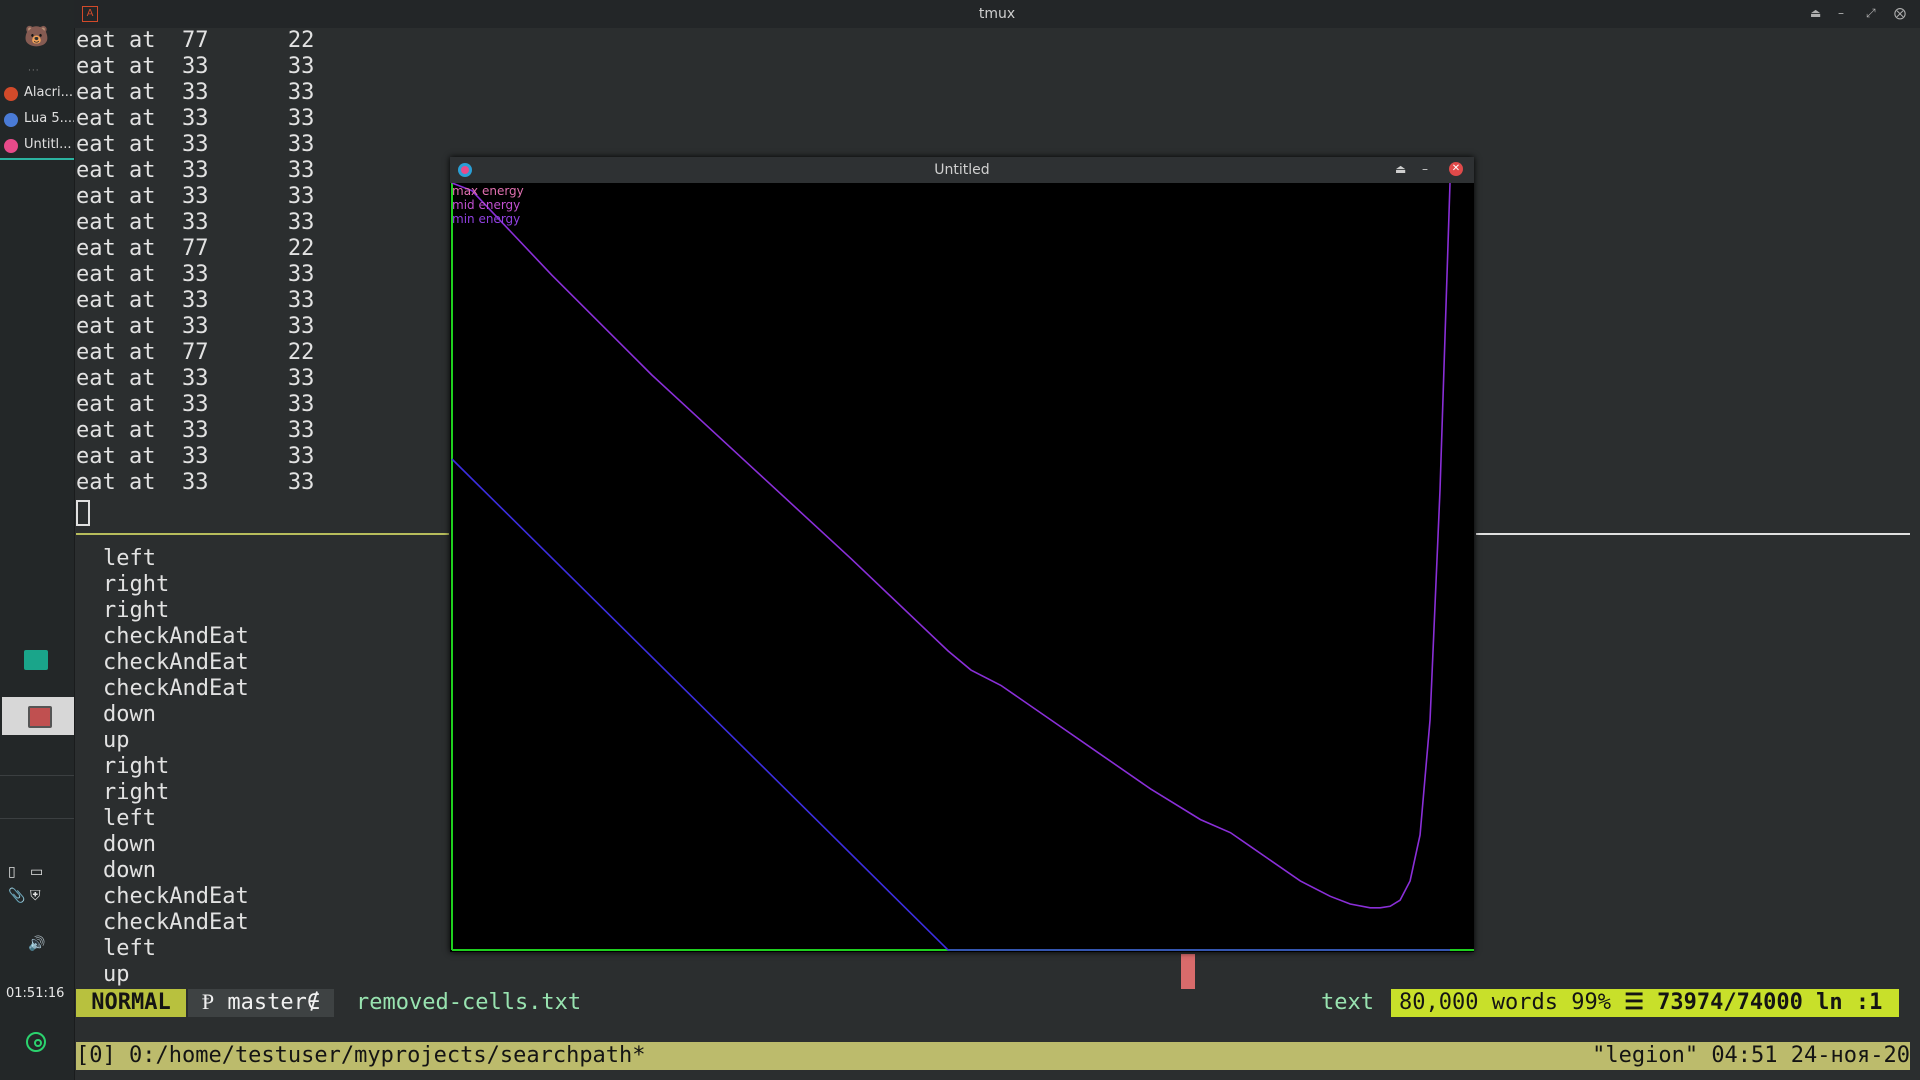 Image resolution: width=1920 pixels, height=1080 pixels. What do you see at coordinates (37, 36) in the screenshot?
I see `app-launcher-icon: 🐻` at bounding box center [37, 36].